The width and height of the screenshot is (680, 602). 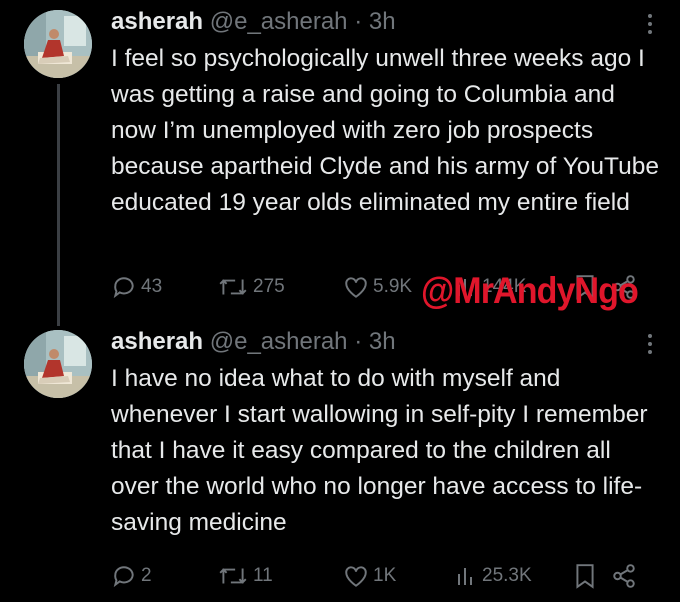 What do you see at coordinates (263, 575) in the screenshot?
I see `repost-count: 11` at bounding box center [263, 575].